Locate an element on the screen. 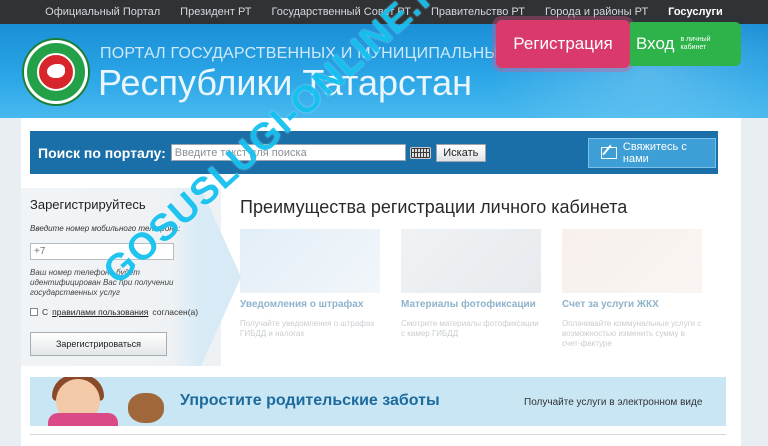  register-submit-button: Зарегистрироваться is located at coordinates (98, 344).